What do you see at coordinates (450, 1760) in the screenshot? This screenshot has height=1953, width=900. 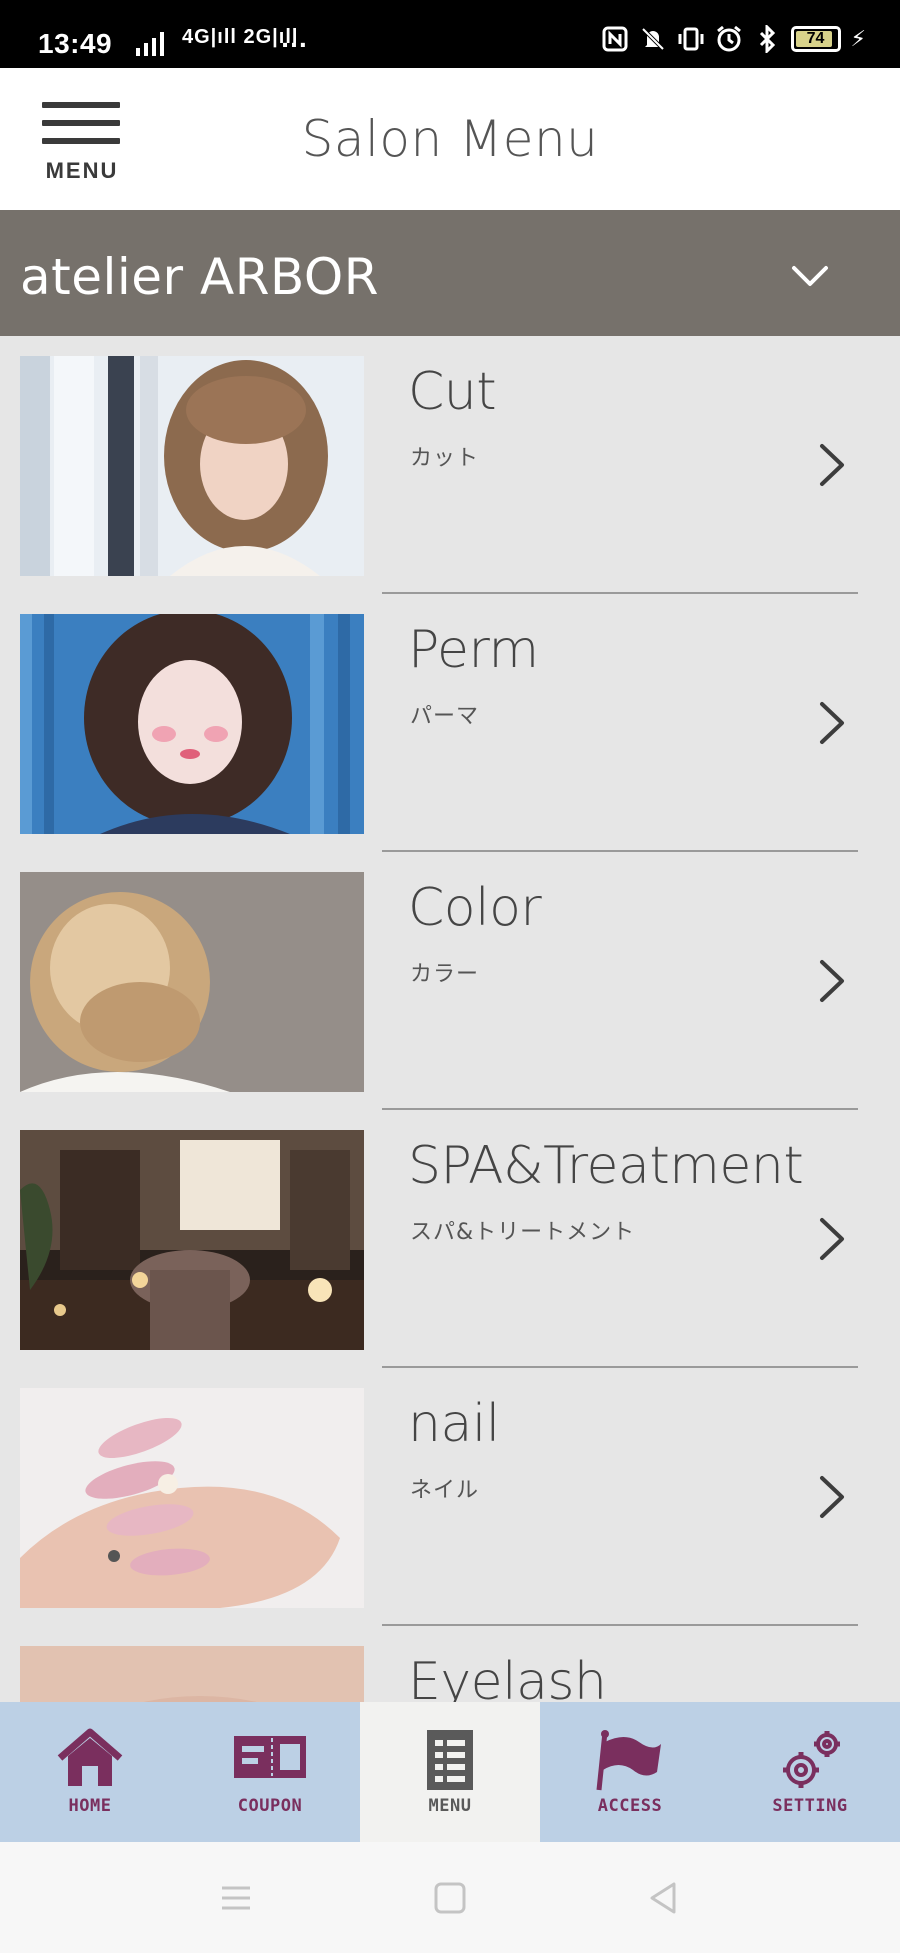 I see `menu-list-icon` at bounding box center [450, 1760].